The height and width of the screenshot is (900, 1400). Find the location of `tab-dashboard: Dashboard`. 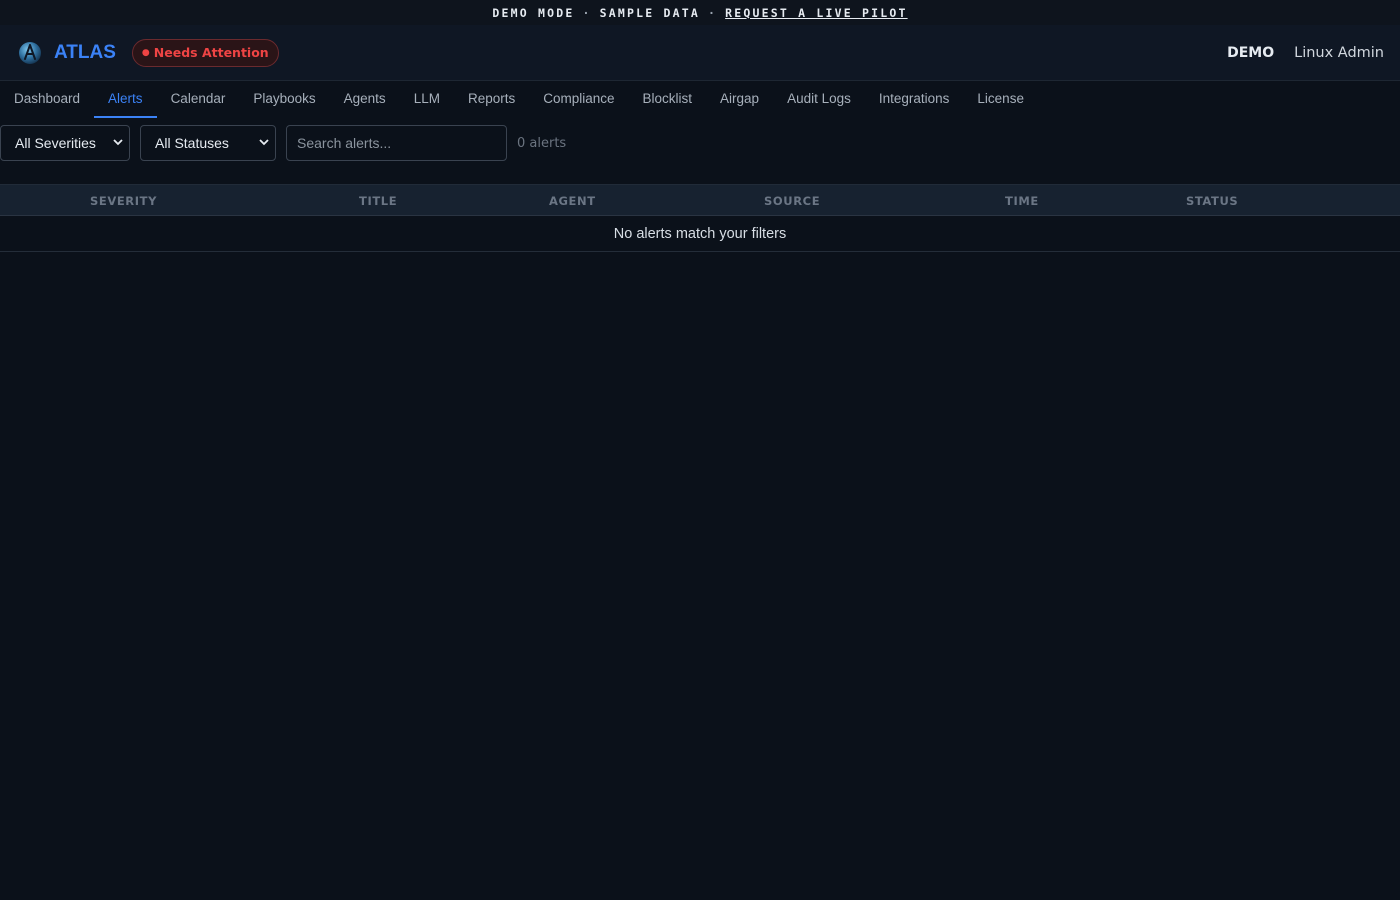

tab-dashboard: Dashboard is located at coordinates (47, 99).